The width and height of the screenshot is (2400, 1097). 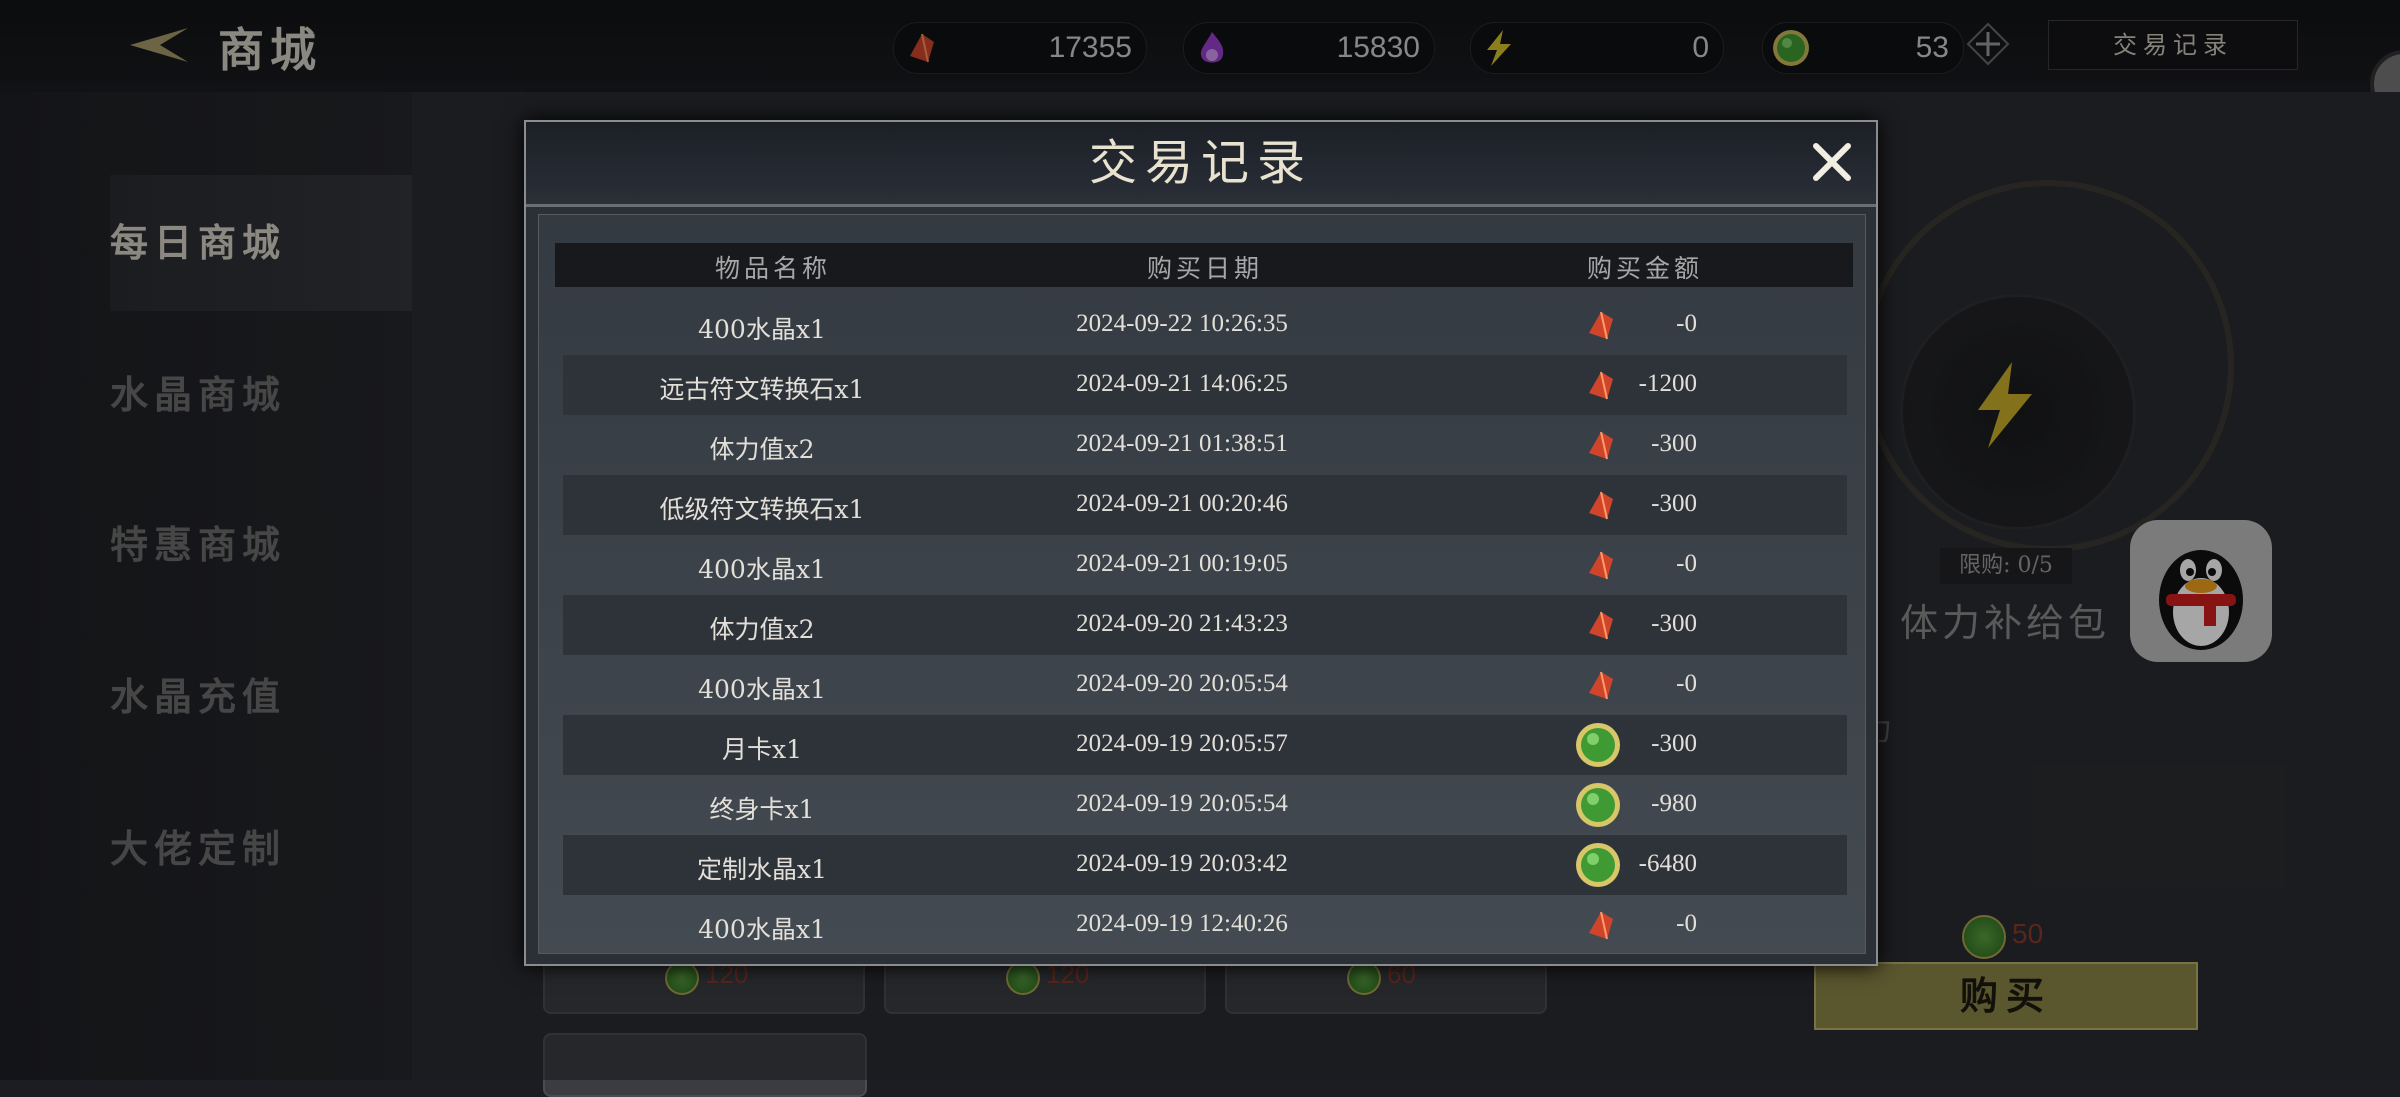 I want to click on item-name: 低级符文转换石x1, so click(x=762, y=509).